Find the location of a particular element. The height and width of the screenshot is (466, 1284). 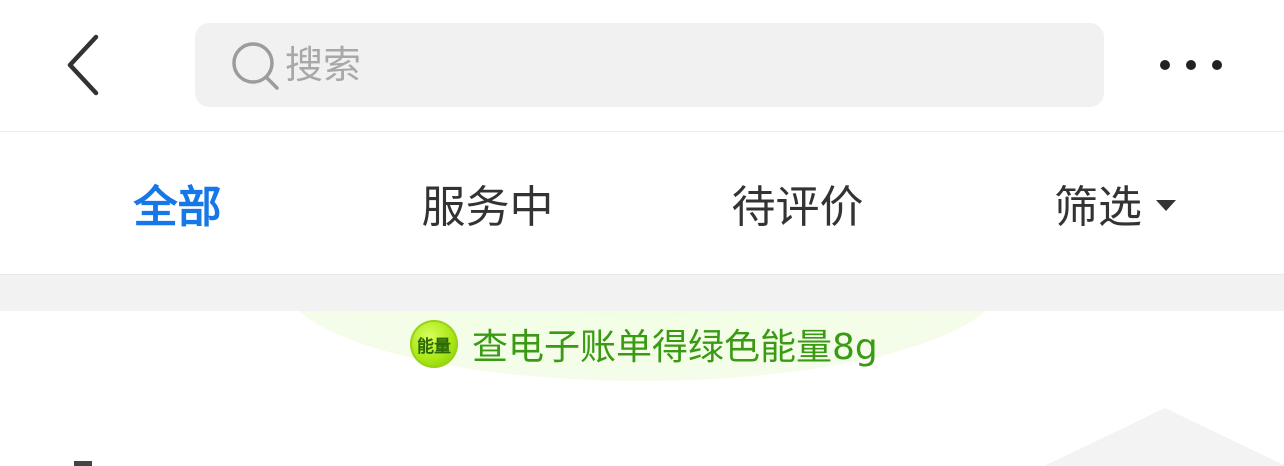

tab-pending-review: 待评价 is located at coordinates (797, 203).